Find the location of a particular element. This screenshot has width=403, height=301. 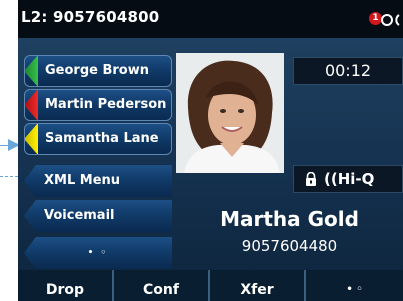

caller-avatar-image is located at coordinates (230, 113).